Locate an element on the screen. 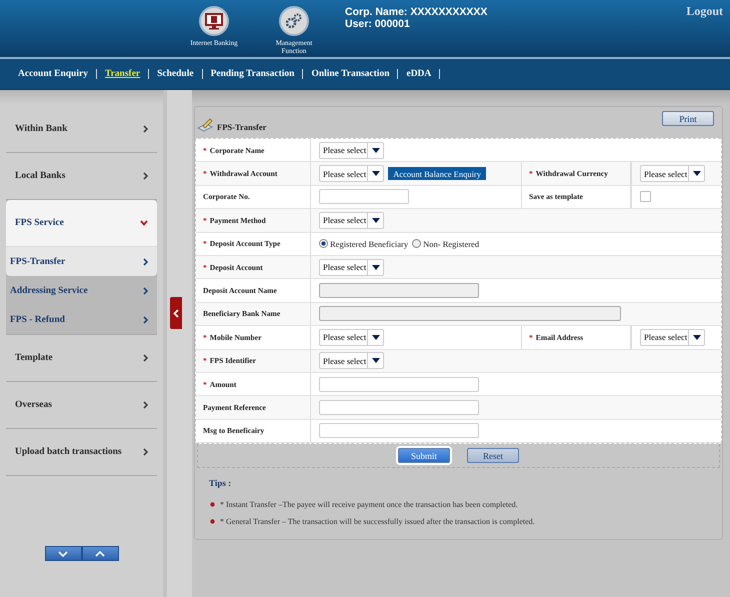 This screenshot has width=730, height=597. sidebar-item: Within Bank is located at coordinates (81, 129).